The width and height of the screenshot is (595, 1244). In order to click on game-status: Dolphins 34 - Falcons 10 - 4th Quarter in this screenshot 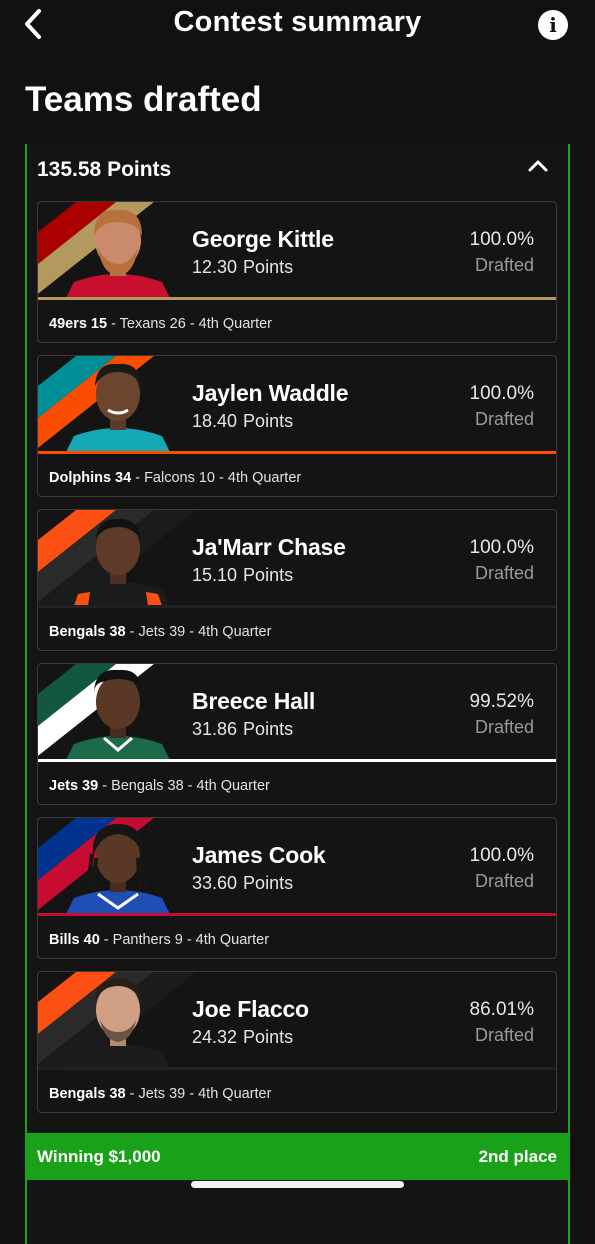, I will do `click(175, 478)`.